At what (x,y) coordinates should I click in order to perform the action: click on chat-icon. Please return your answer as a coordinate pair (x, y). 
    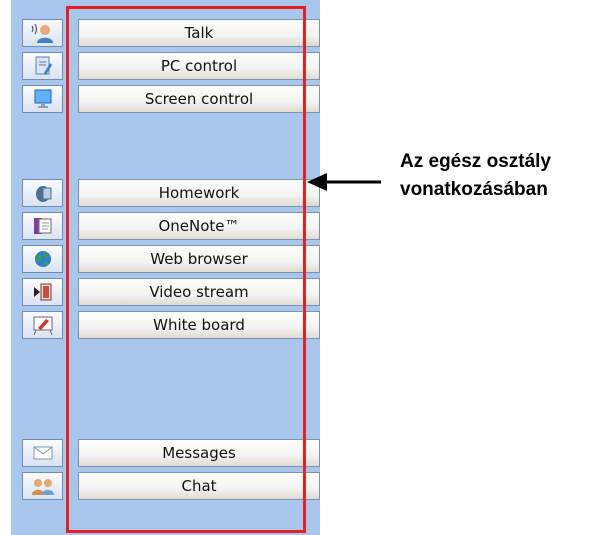
    Looking at the image, I should click on (42, 487).